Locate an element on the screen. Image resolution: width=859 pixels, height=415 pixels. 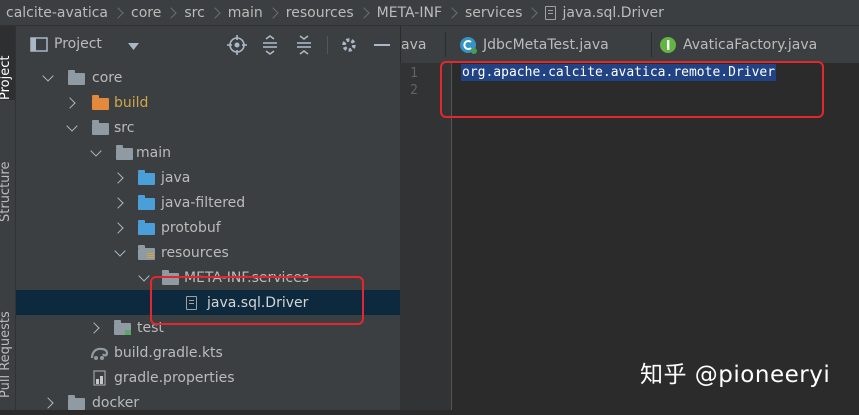
excluded-folder-icon is located at coordinates (100, 102).